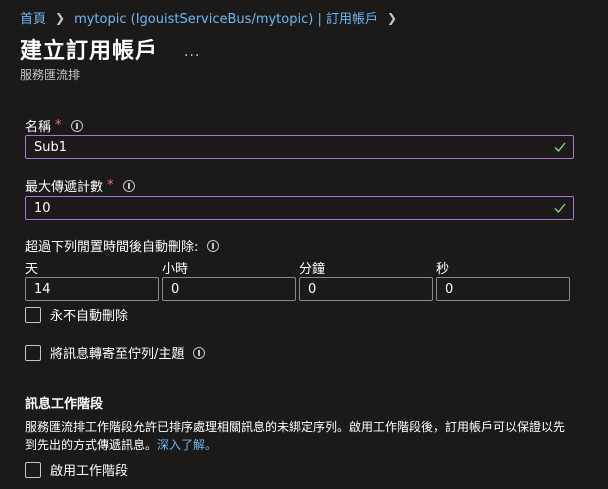  What do you see at coordinates (175, 269) in the screenshot?
I see `hours-label: 小時` at bounding box center [175, 269].